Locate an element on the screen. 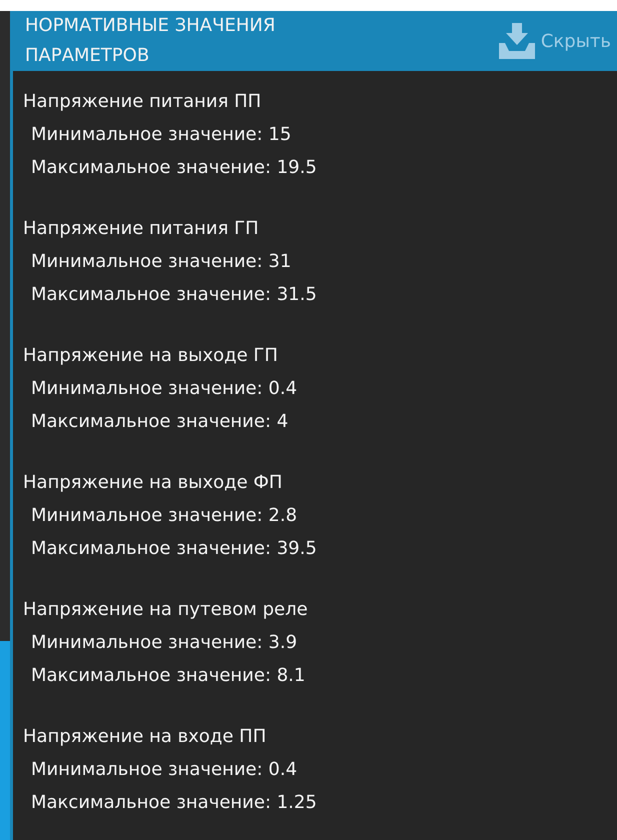 The height and width of the screenshot is (840, 617). parameter-name: Напряжение питания ГП is located at coordinates (141, 229).